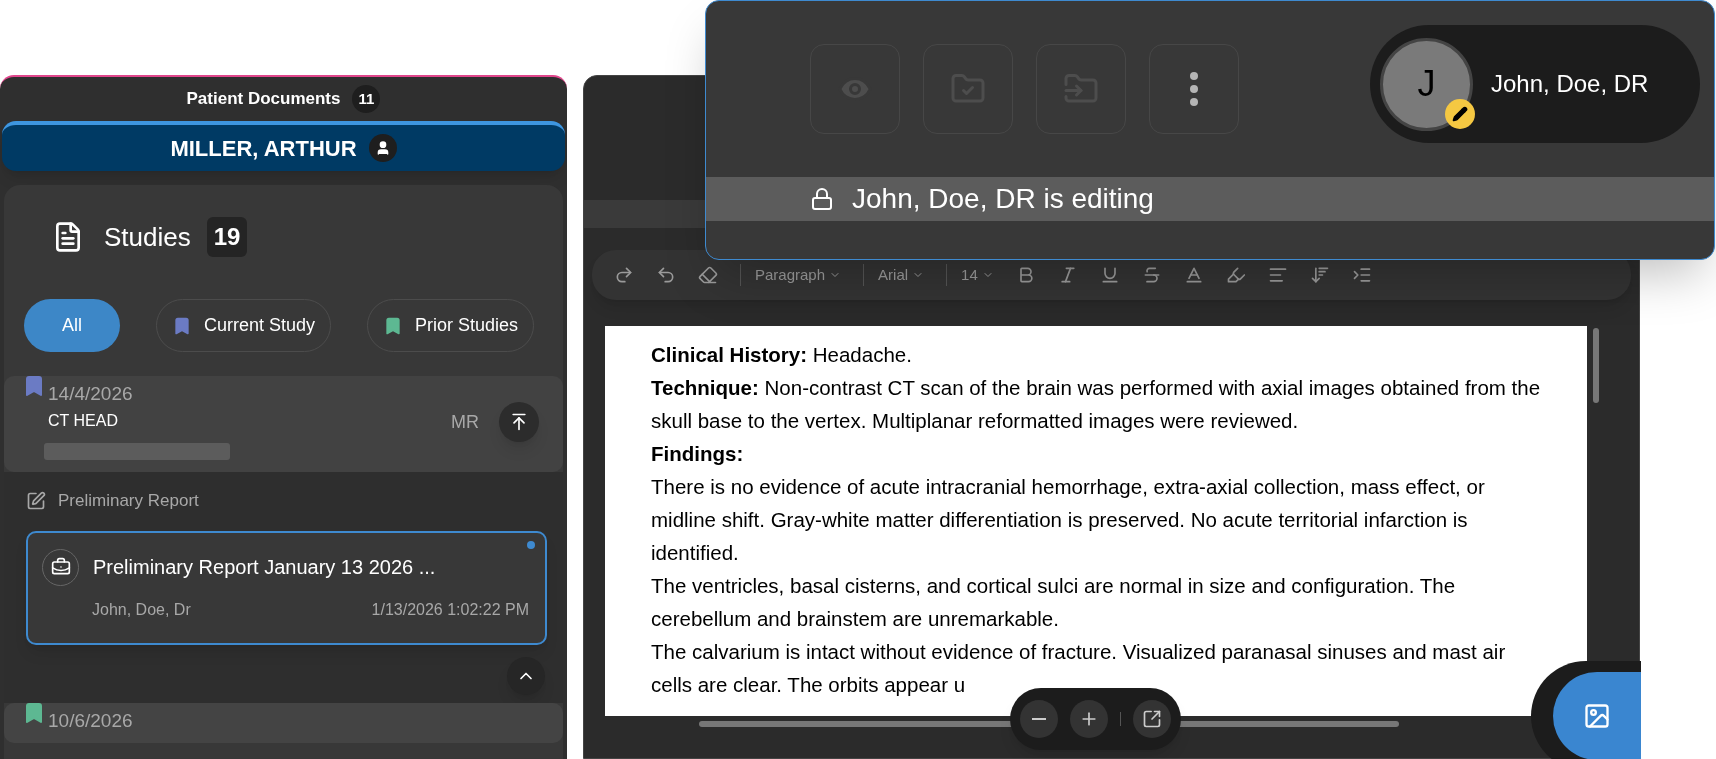 This screenshot has width=1716, height=759. I want to click on edit-icon, so click(36, 500).